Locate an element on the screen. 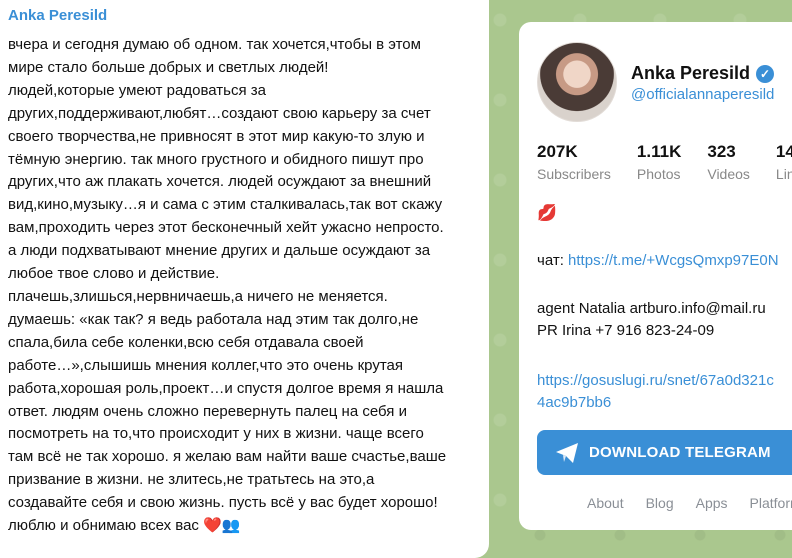 The height and width of the screenshot is (558, 792). channel-handle: @officialannaperesild is located at coordinates (702, 94).